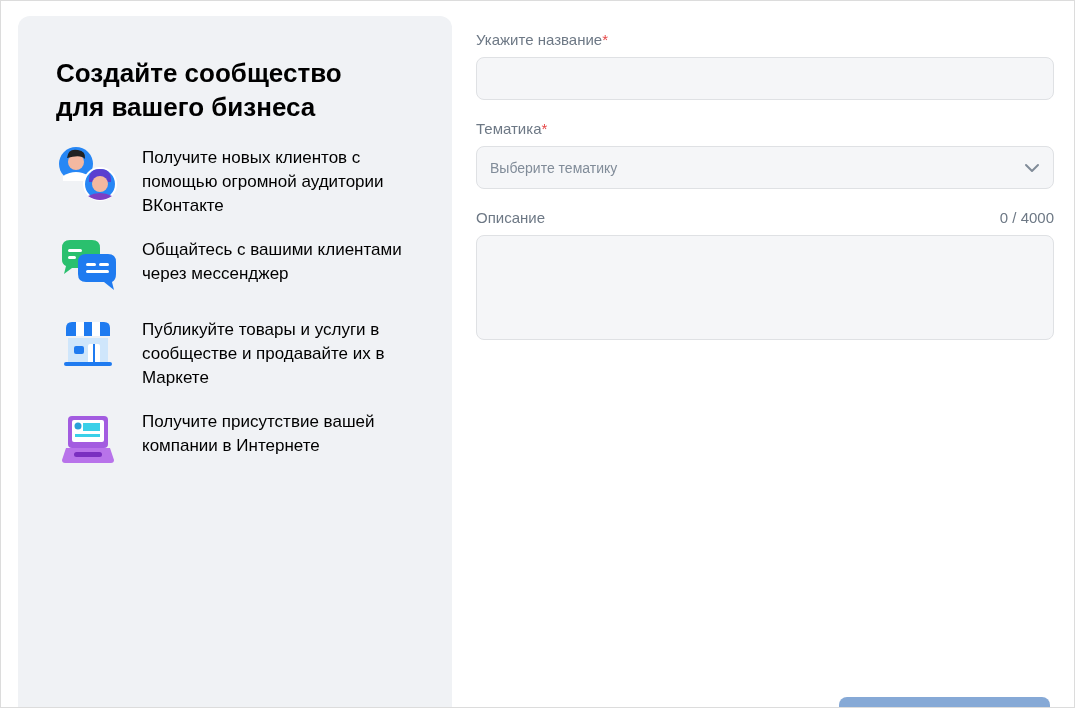  Describe the element at coordinates (765, 167) in the screenshot. I see `topic-select-field: Выберите тематику` at that location.